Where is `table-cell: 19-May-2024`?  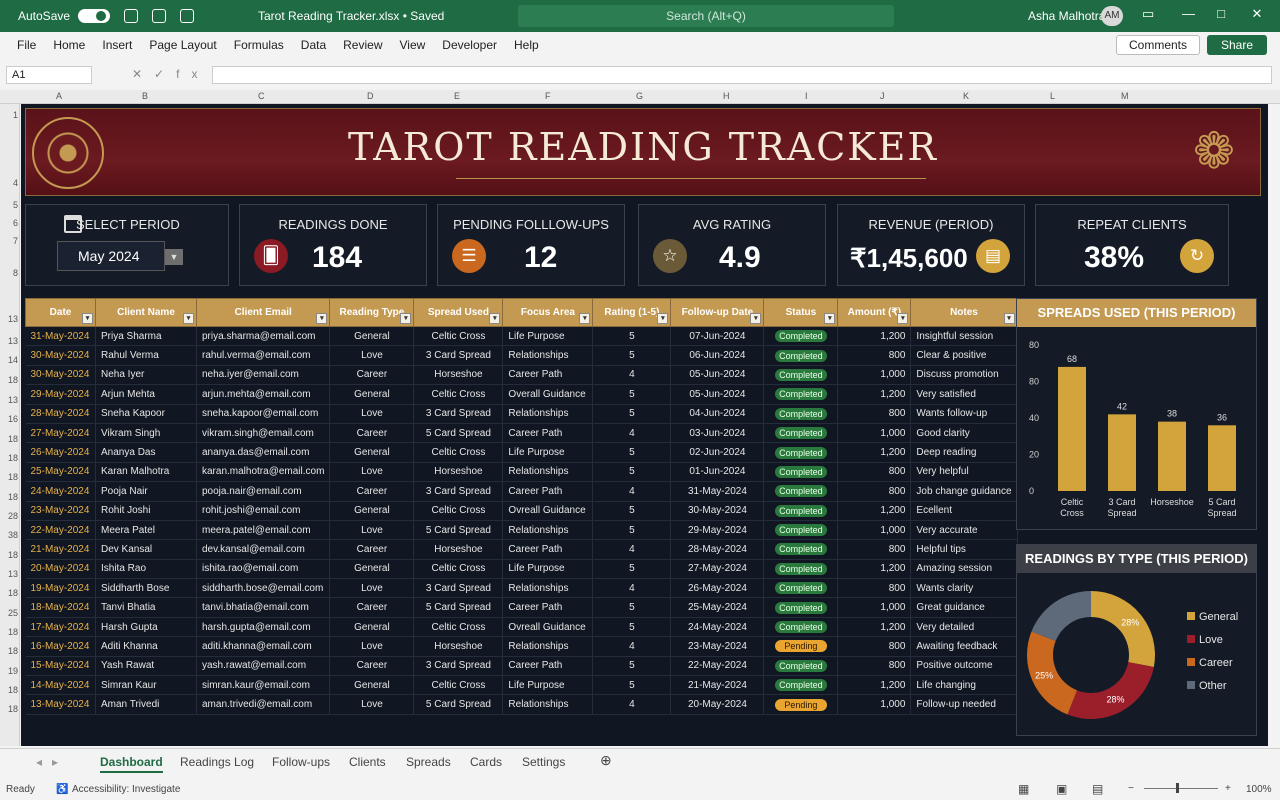
table-cell: 19-May-2024 is located at coordinates (60, 588).